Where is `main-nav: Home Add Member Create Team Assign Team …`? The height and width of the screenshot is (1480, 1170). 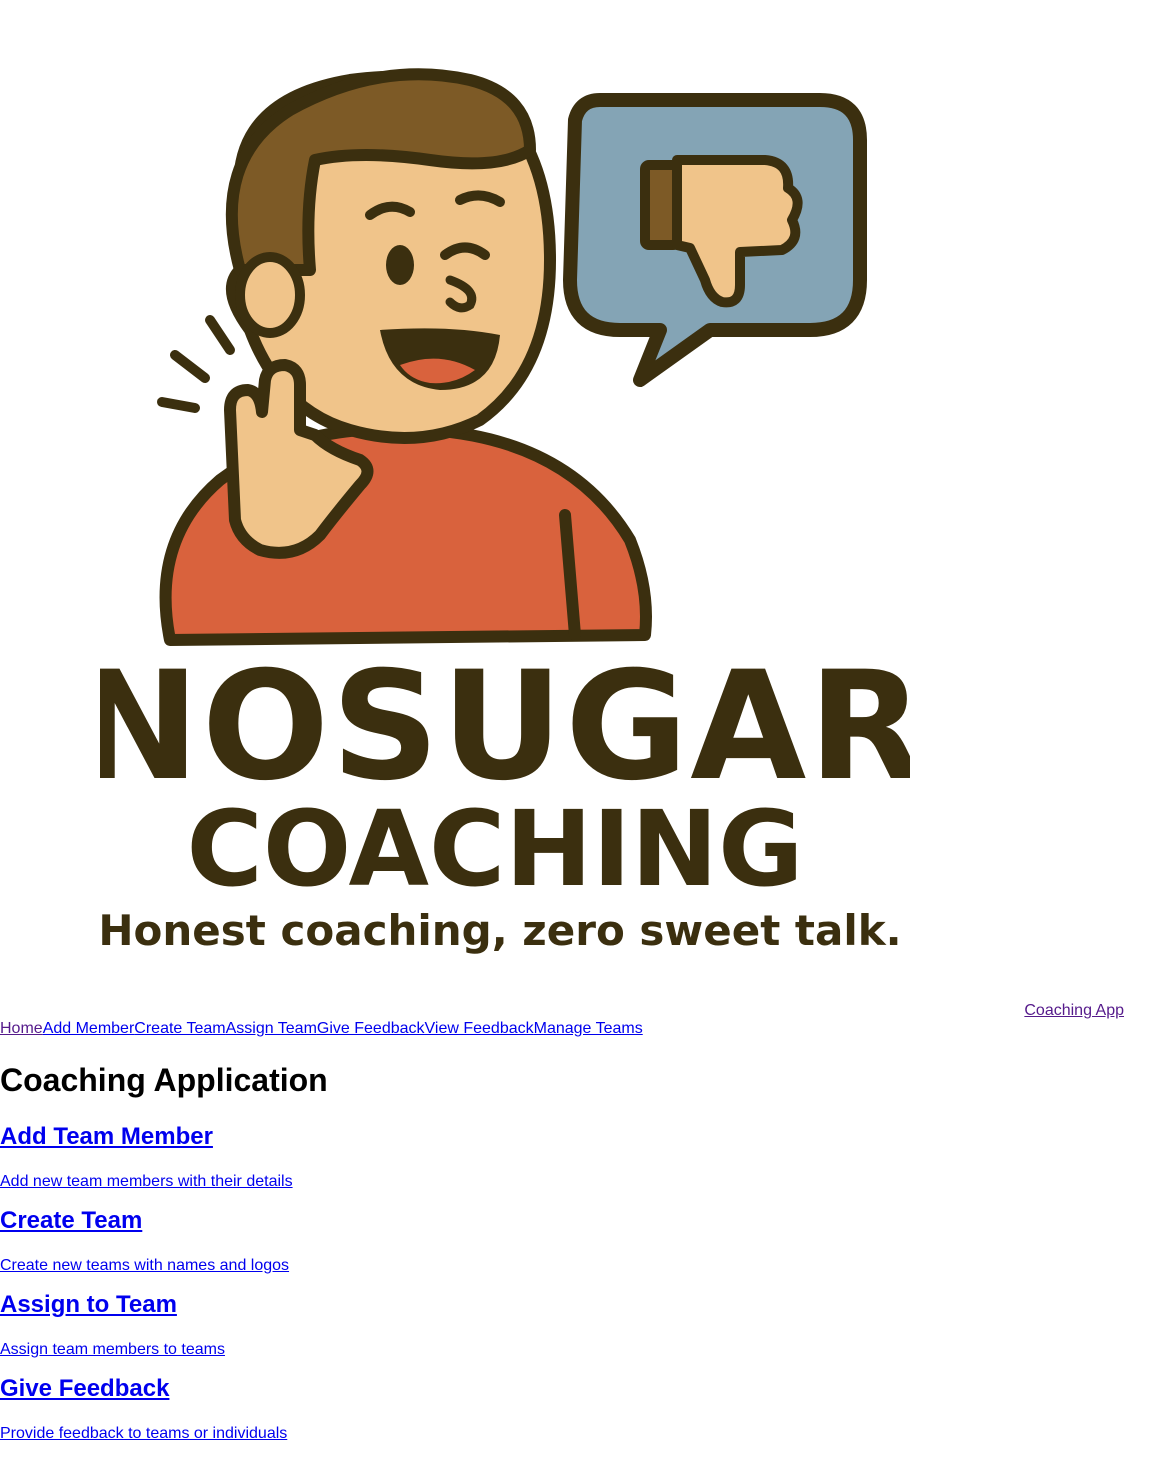 main-nav: Home Add Member Create Team Assign Team … is located at coordinates (321, 1029).